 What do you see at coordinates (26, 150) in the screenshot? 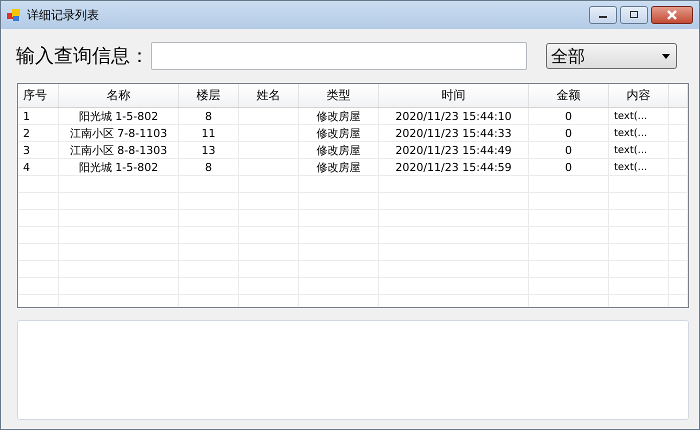
I see `table-cell: 3` at bounding box center [26, 150].